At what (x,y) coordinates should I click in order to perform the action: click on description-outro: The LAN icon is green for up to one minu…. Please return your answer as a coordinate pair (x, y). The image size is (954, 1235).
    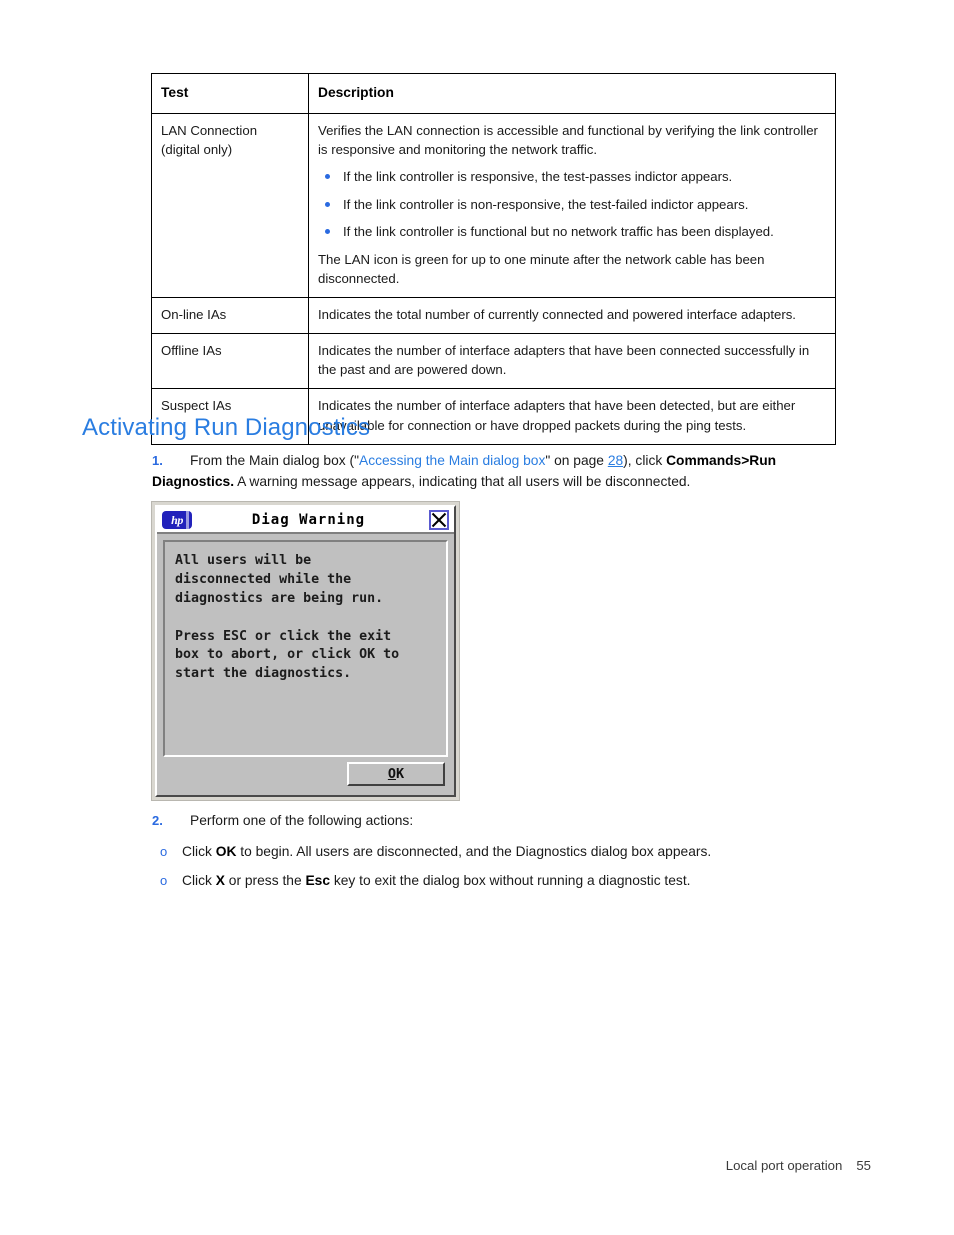
    Looking at the image, I should click on (541, 268).